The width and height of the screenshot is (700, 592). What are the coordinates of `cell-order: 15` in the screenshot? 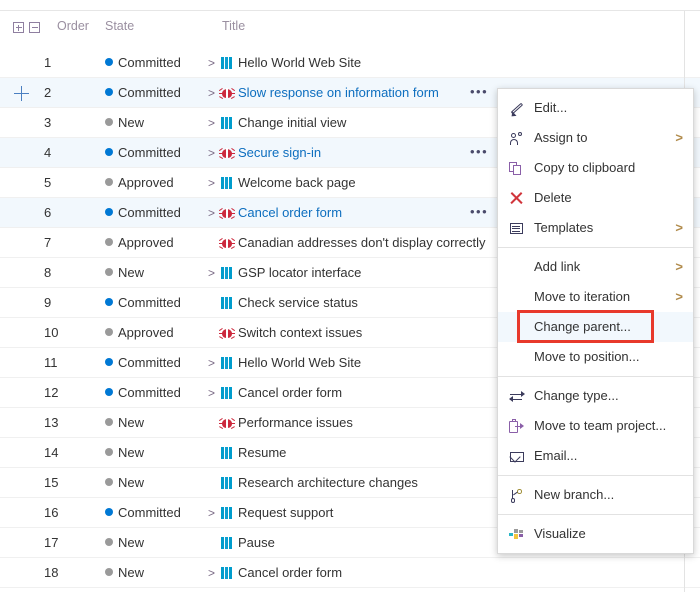 It's located at (51, 482).